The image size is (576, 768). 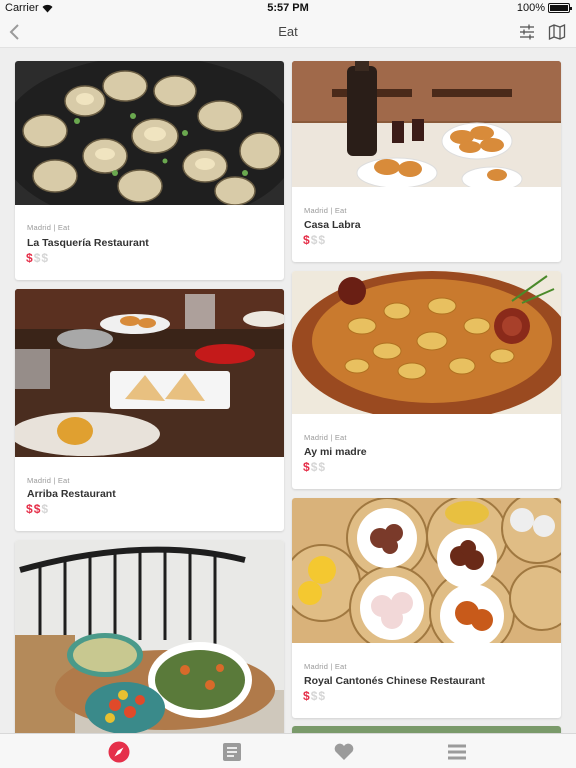 I want to click on document-icon, so click(x=232, y=752).